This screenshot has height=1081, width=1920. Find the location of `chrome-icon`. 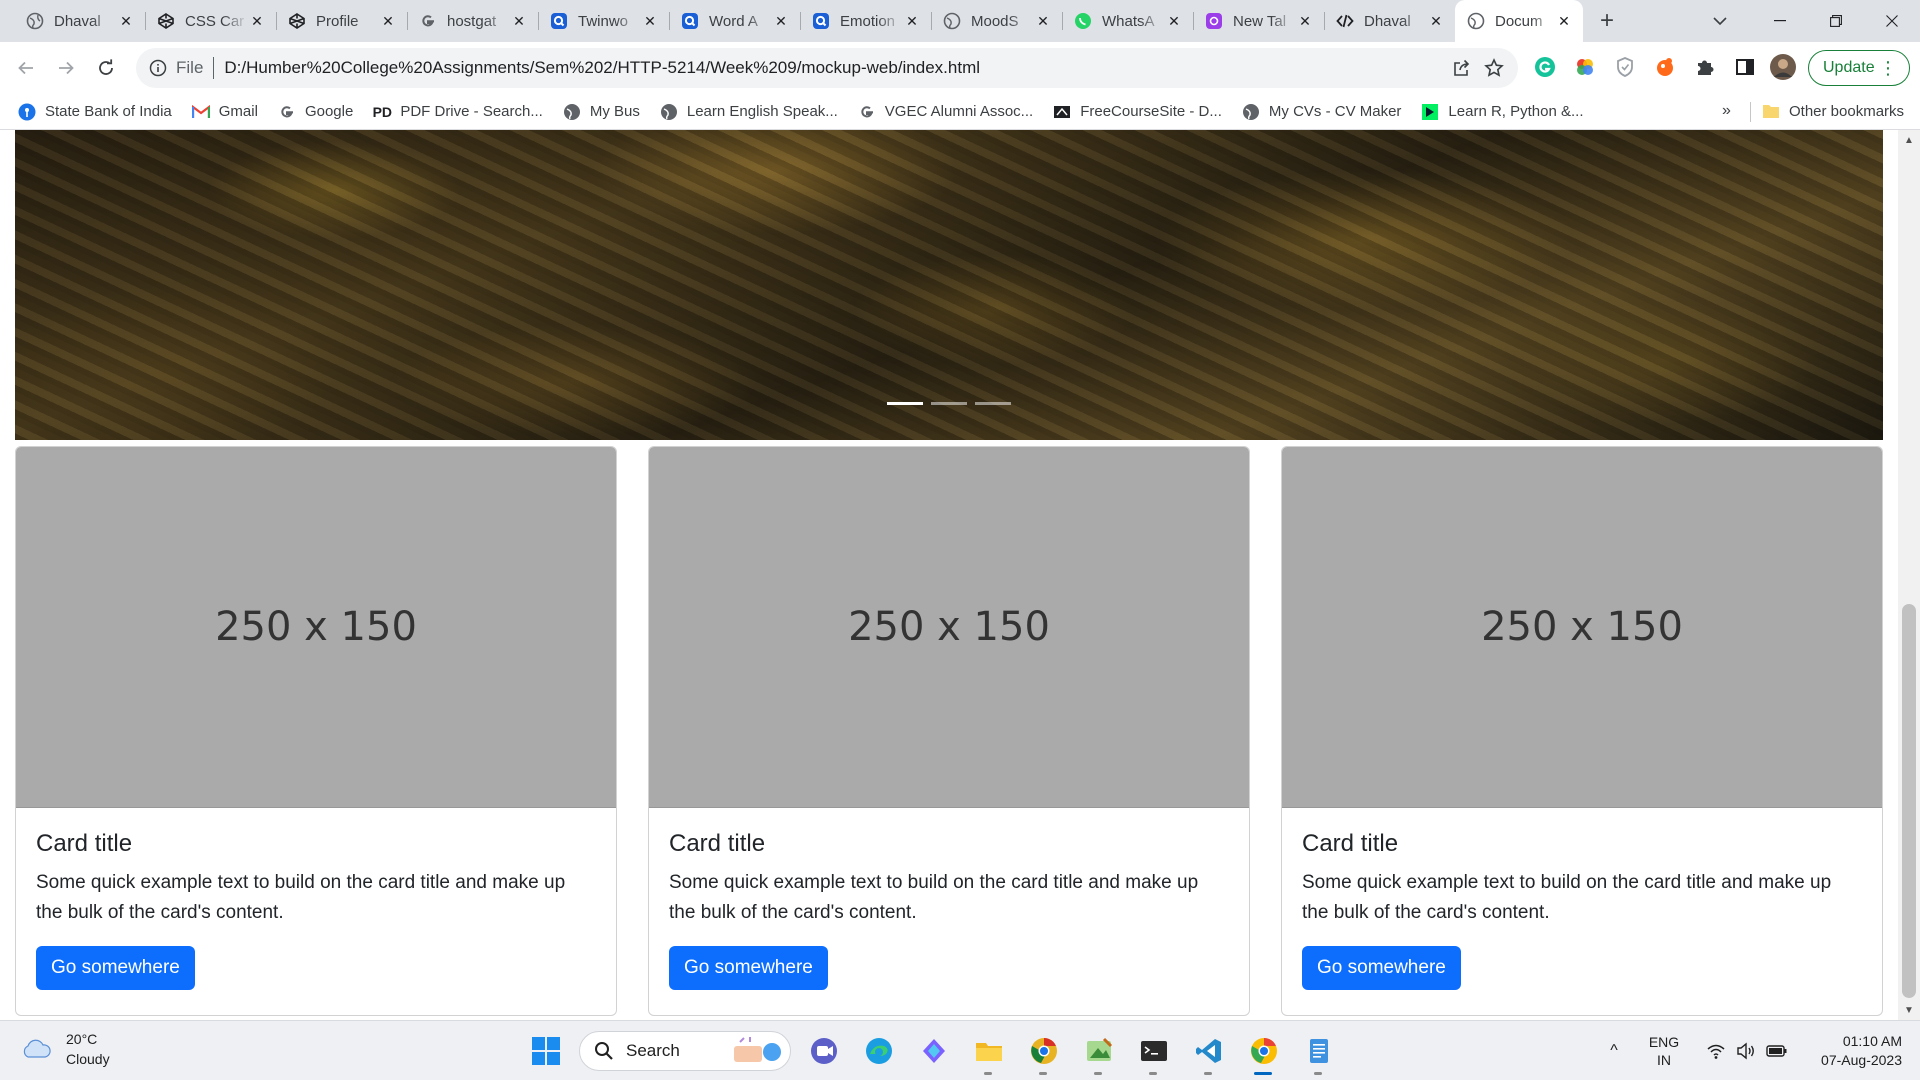

chrome-icon is located at coordinates (1264, 1052).